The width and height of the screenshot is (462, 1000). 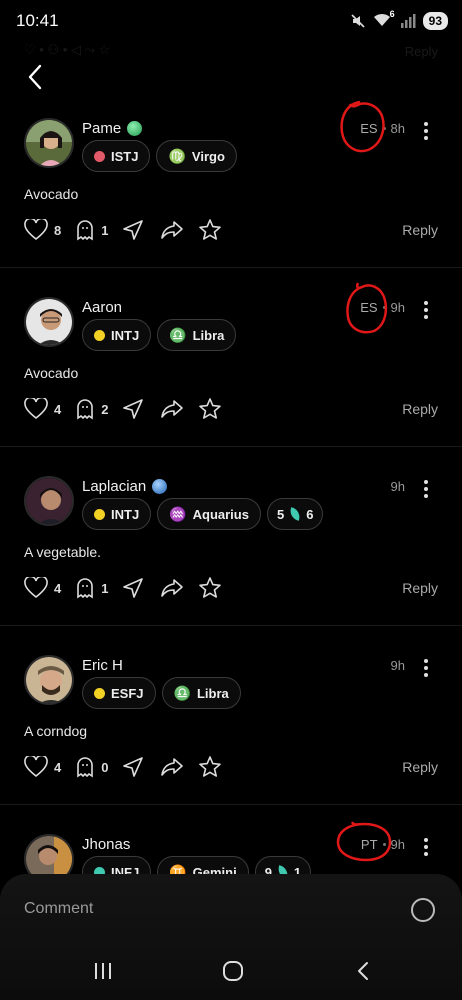 I want to click on like-button: 8, so click(x=42, y=230).